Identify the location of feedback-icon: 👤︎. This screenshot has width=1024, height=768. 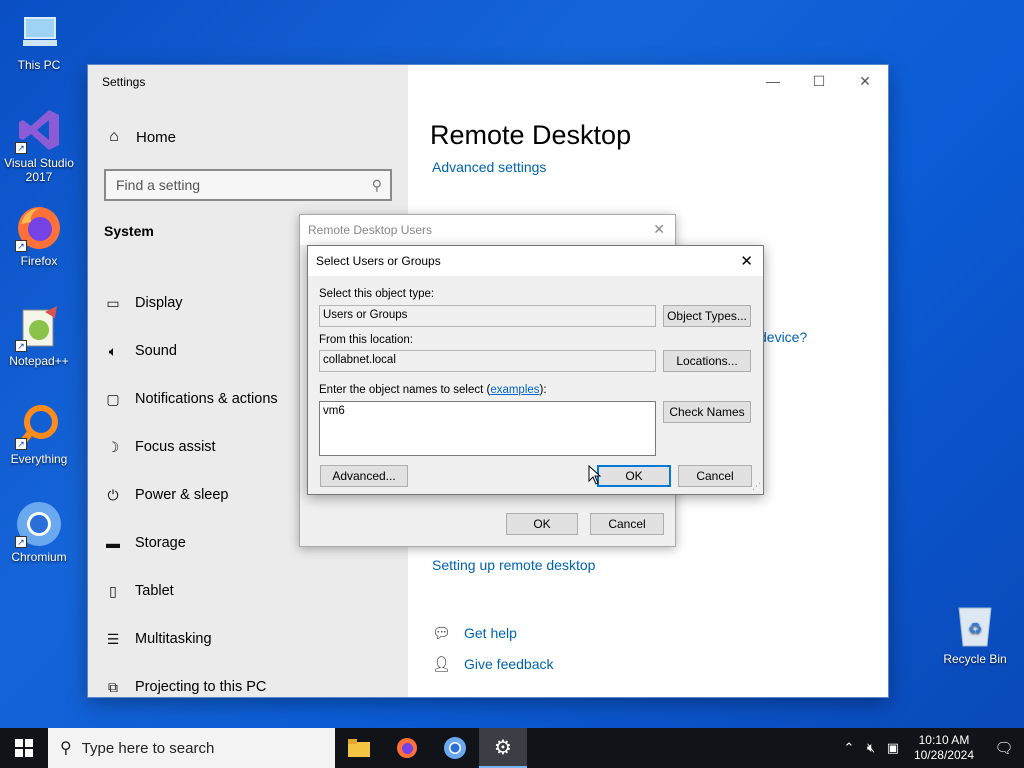
(442, 664).